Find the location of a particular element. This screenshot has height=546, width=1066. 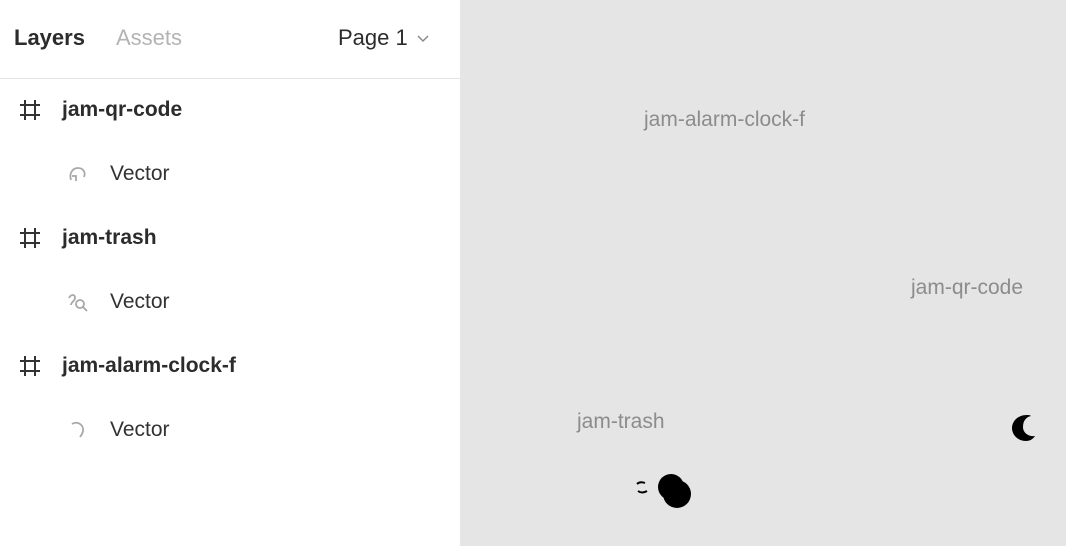

layer-frame-label: jam-trash is located at coordinates (109, 237).